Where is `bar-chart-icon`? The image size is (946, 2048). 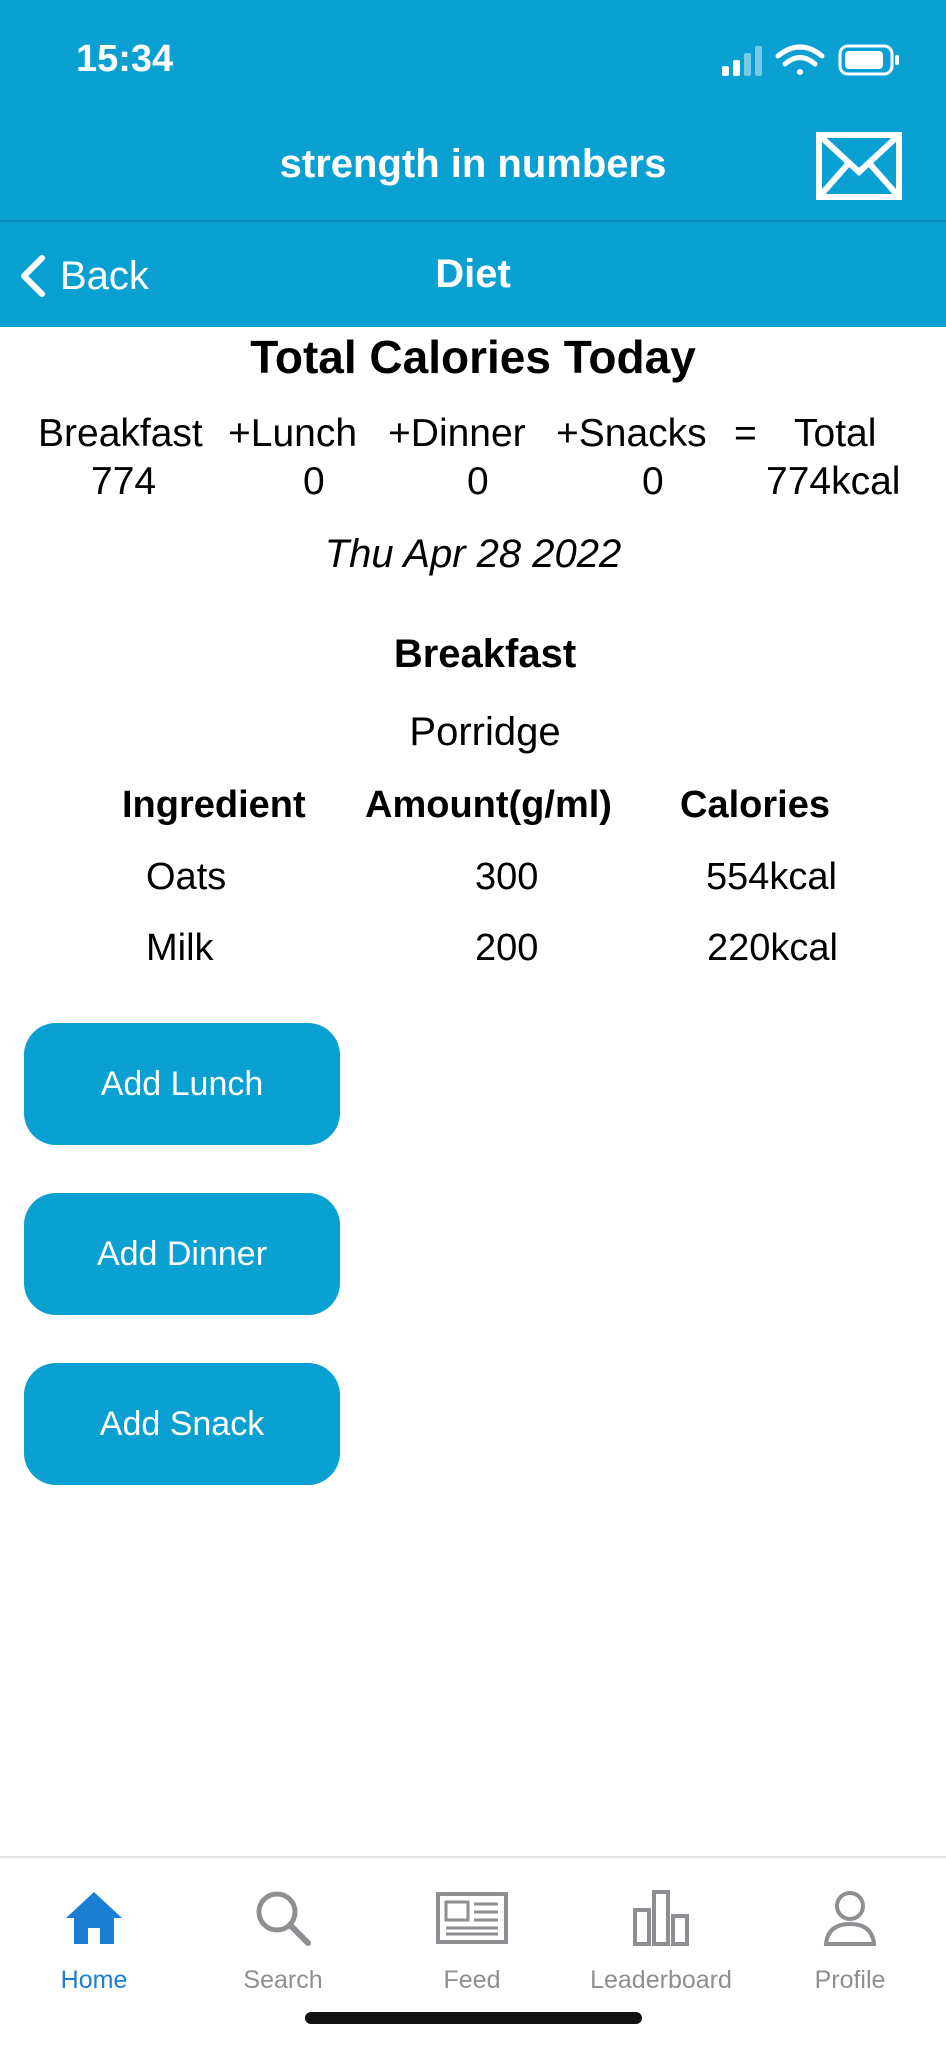
bar-chart-icon is located at coordinates (661, 1918).